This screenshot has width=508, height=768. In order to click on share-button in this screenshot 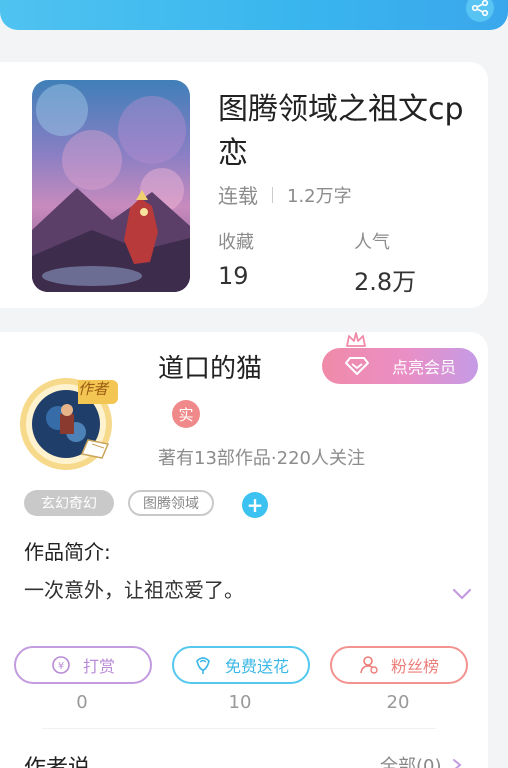, I will do `click(480, 11)`.